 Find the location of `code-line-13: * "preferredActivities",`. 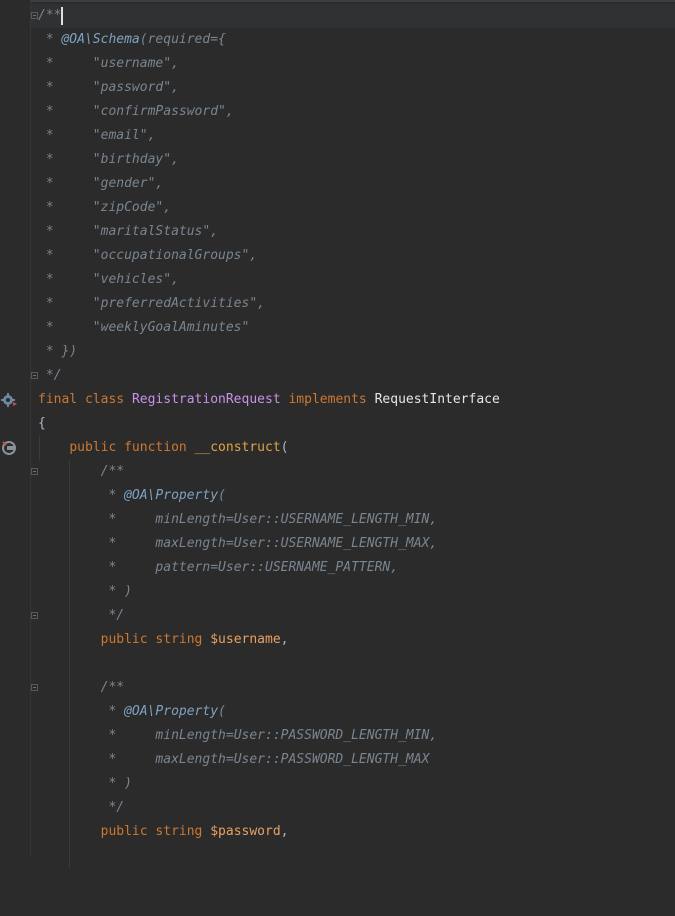

code-line-13: * "preferredActivities", is located at coordinates (337, 304).